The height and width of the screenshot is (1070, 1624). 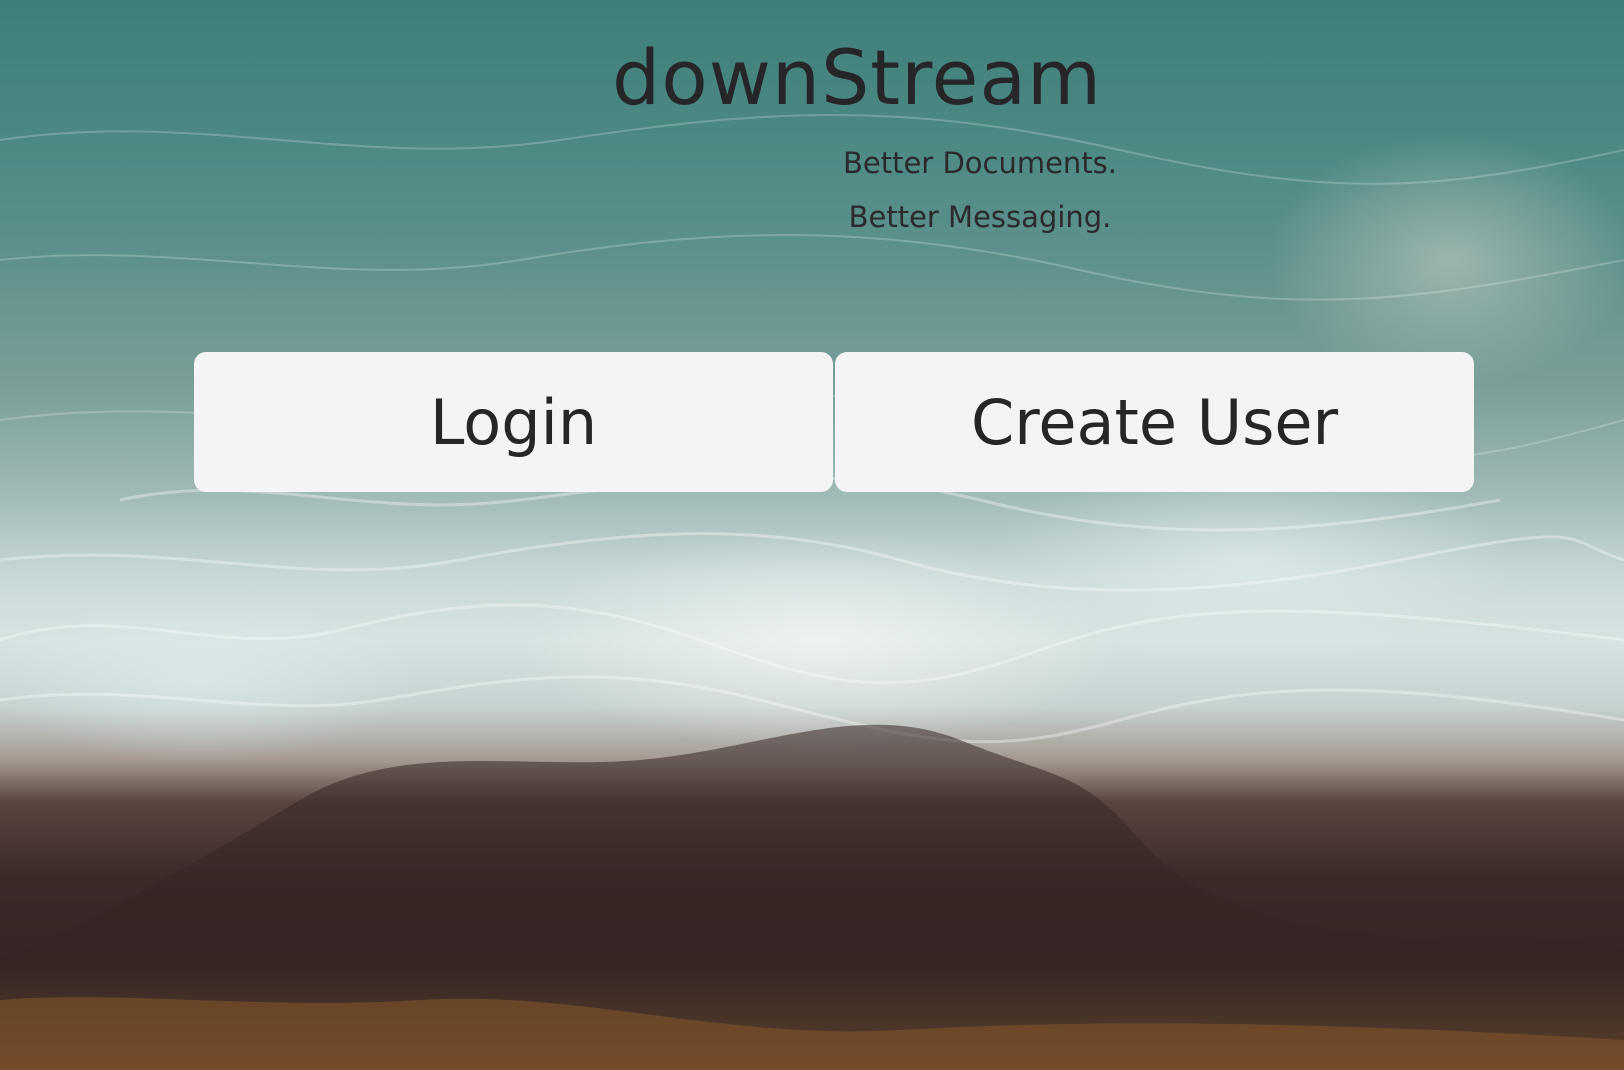 What do you see at coordinates (980, 163) in the screenshot?
I see `tagline-documents: Better Documents.` at bounding box center [980, 163].